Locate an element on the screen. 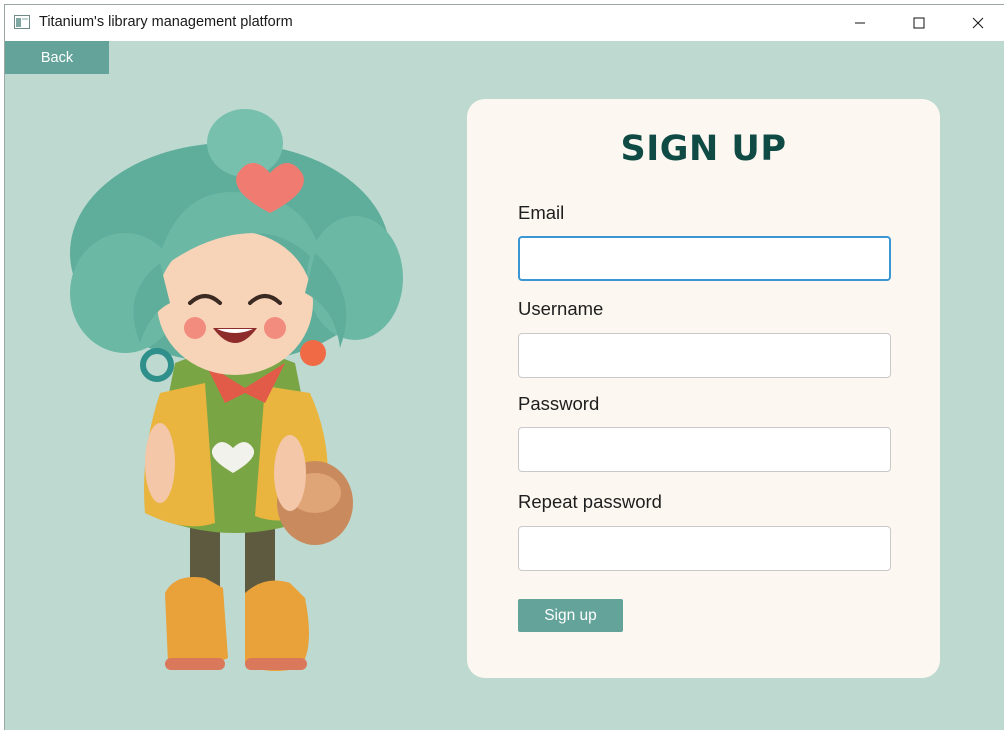 This screenshot has width=1004, height=730. maximize-icon is located at coordinates (919, 23).